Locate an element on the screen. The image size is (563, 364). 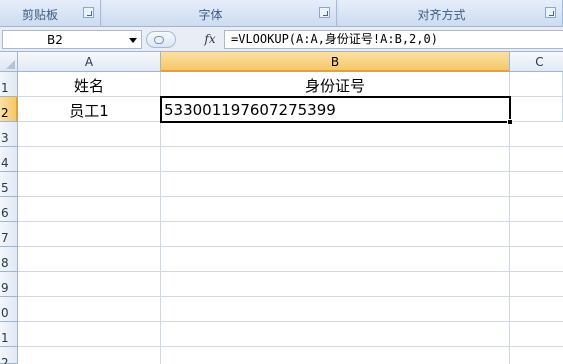
ribbon-group-alignment: 对齐方式 is located at coordinates (451, 13).